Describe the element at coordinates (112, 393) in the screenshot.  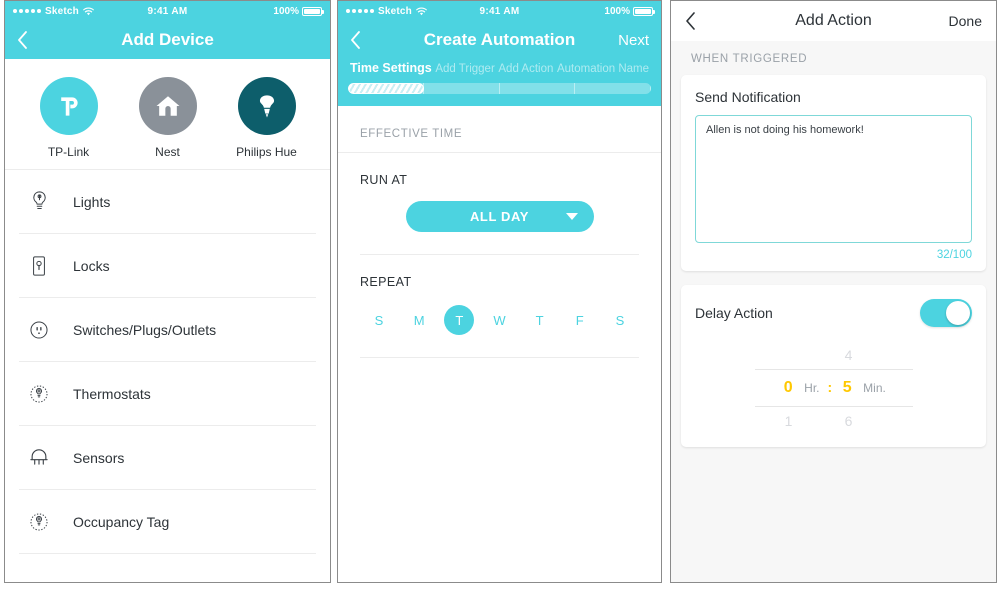
I see `list-item-label: Thermostats` at that location.